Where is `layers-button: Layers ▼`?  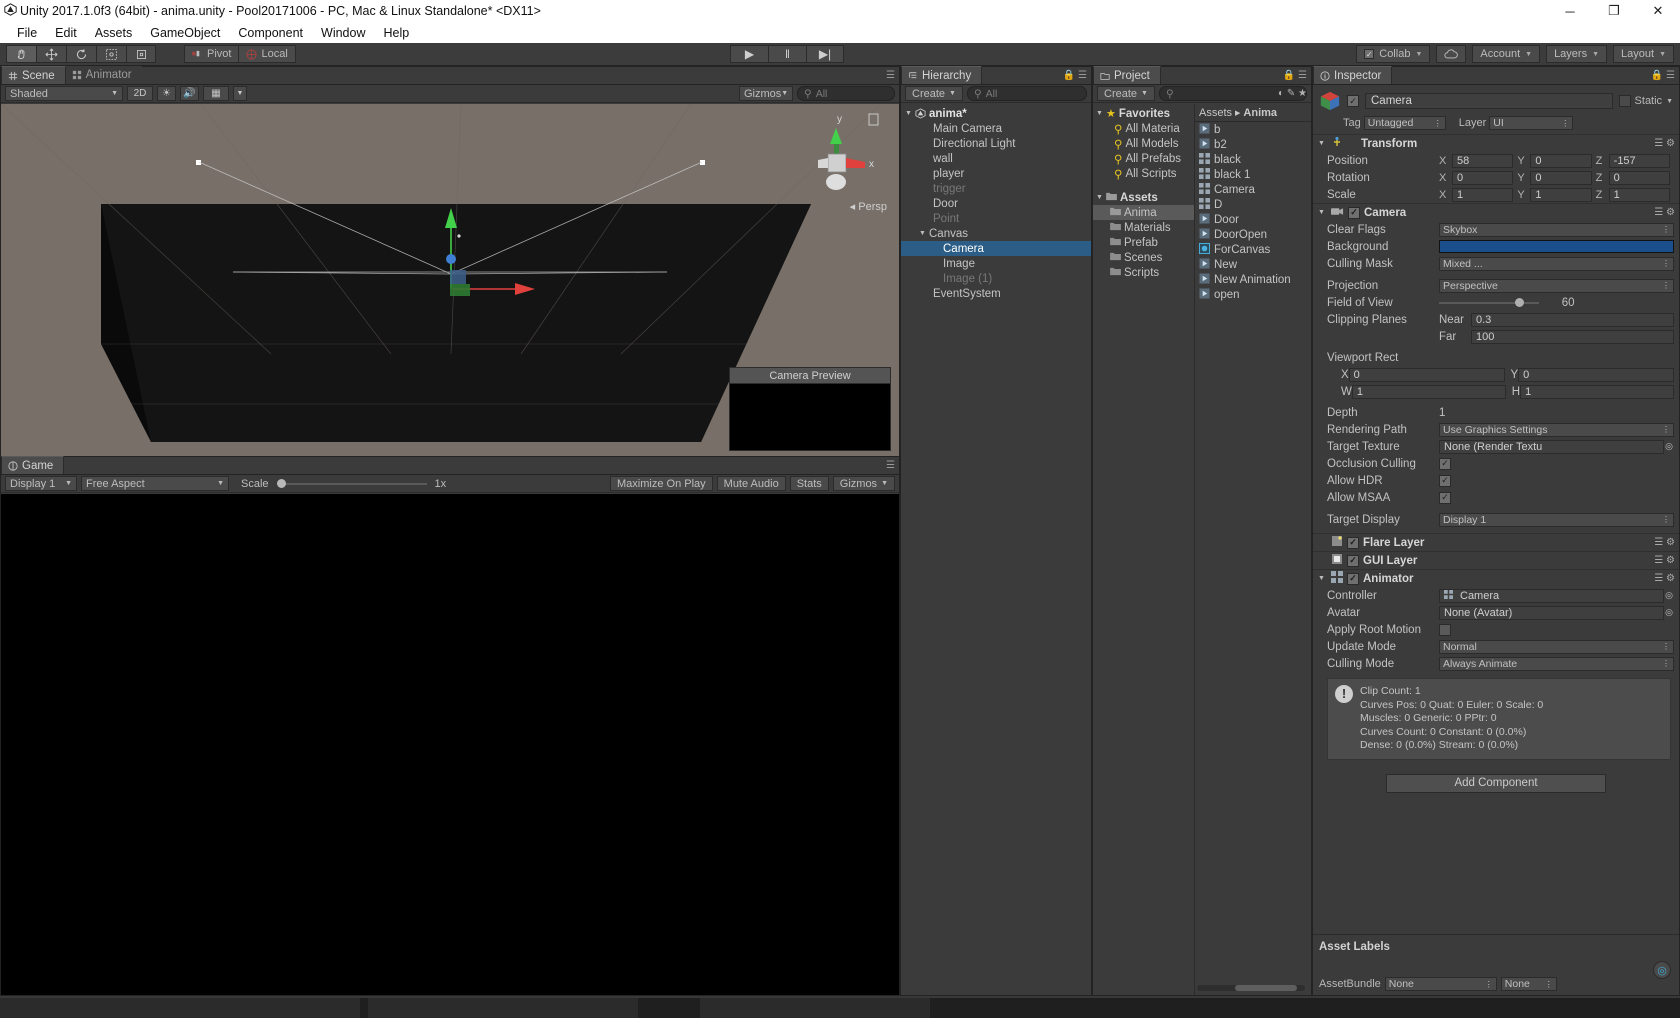 layers-button: Layers ▼ is located at coordinates (1577, 54).